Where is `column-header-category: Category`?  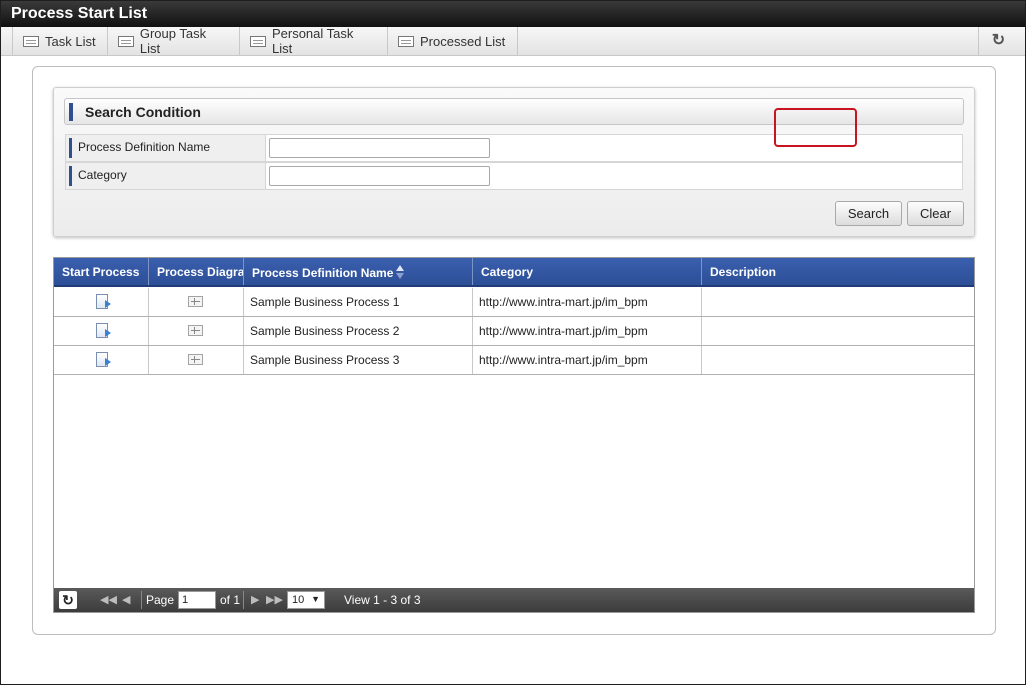 column-header-category: Category is located at coordinates (587, 271).